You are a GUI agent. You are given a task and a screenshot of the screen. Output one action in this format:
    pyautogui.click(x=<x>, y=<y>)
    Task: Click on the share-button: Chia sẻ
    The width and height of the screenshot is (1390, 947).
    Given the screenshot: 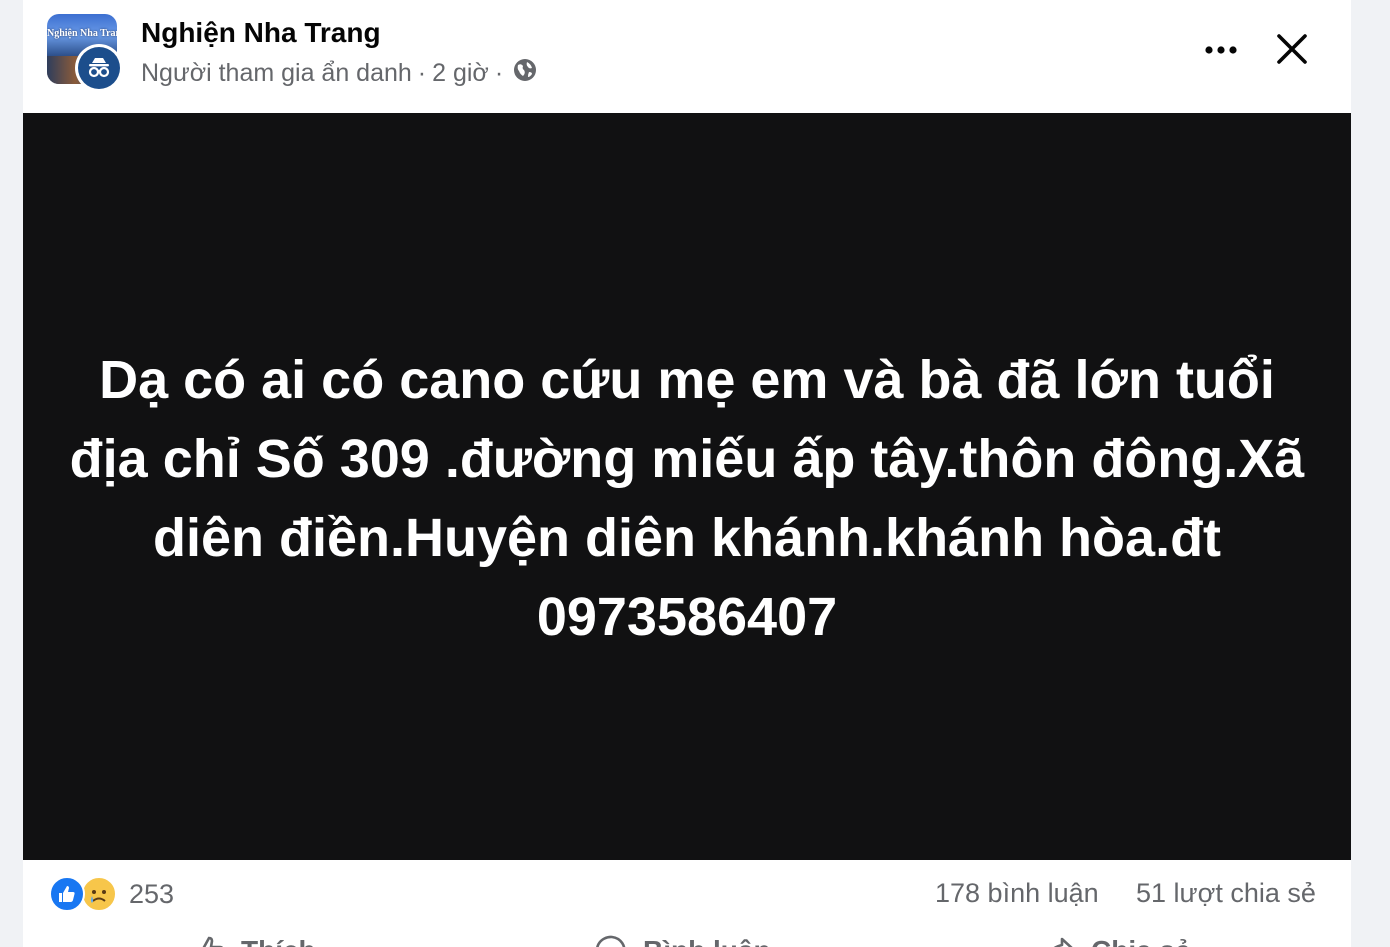 What is the action you would take?
    pyautogui.click(x=1117, y=940)
    